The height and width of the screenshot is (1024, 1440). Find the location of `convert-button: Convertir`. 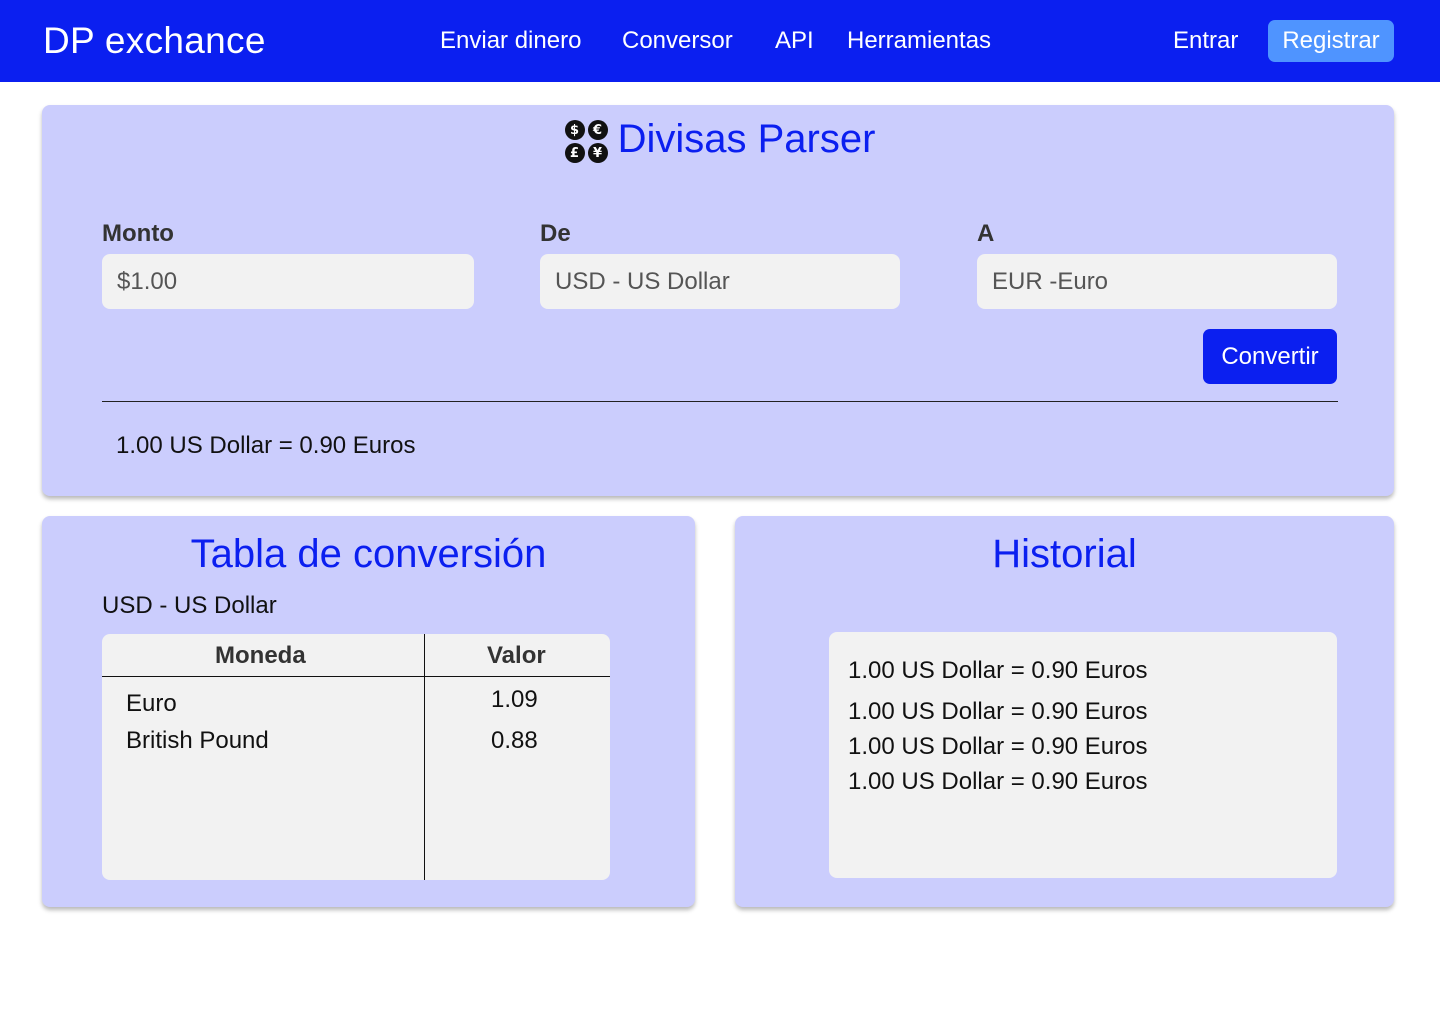

convert-button: Convertir is located at coordinates (1270, 356).